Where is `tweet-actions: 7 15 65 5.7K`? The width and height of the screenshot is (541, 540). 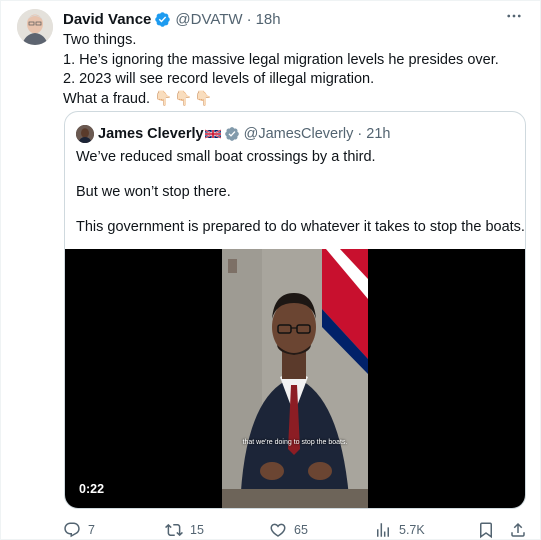
tweet-actions: 7 15 65 5.7K is located at coordinates (298, 529).